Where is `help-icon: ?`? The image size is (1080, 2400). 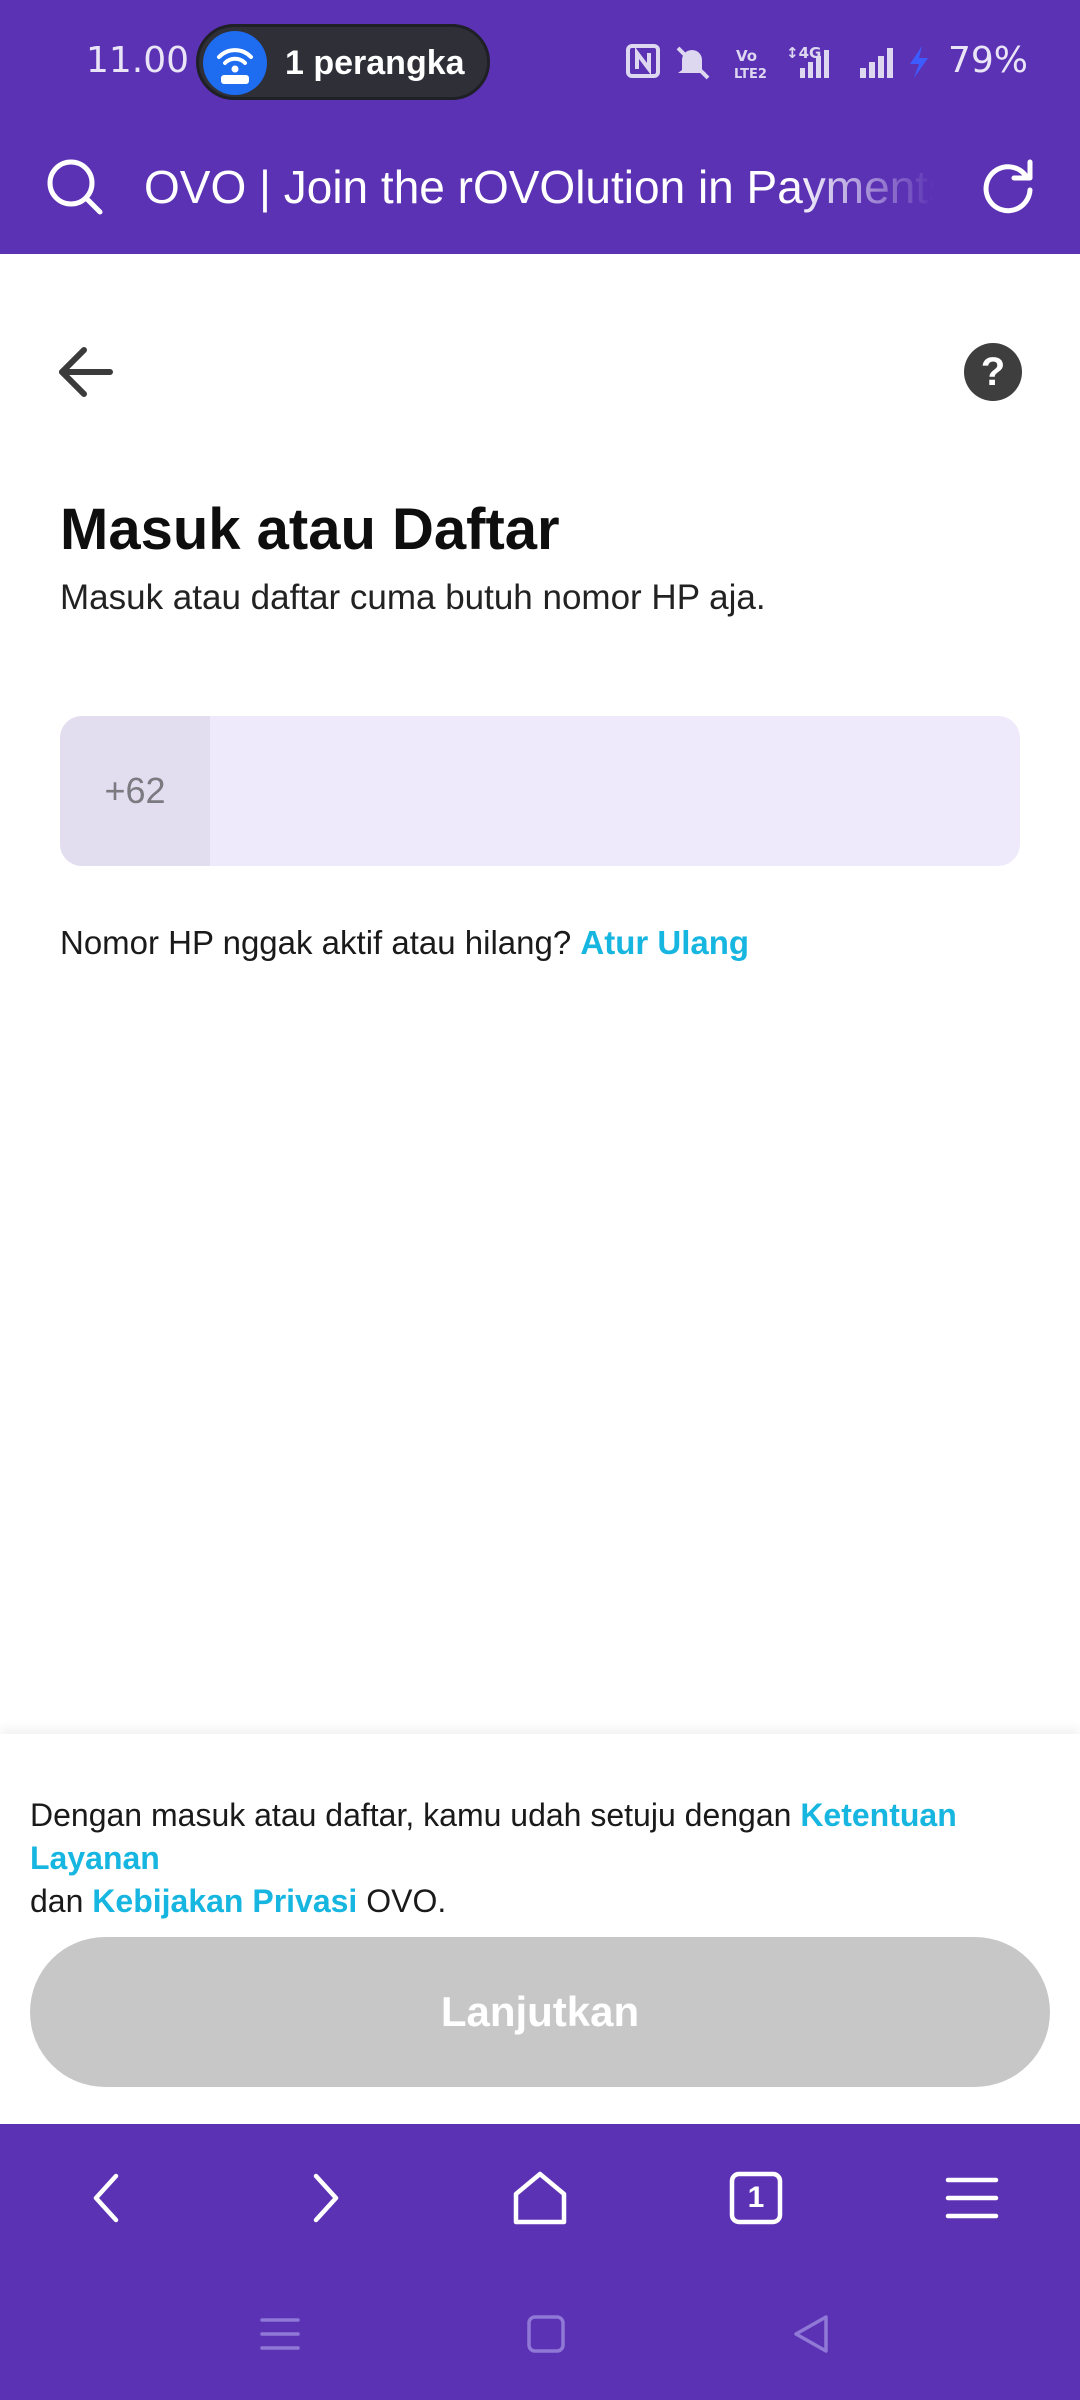 help-icon: ? is located at coordinates (993, 372).